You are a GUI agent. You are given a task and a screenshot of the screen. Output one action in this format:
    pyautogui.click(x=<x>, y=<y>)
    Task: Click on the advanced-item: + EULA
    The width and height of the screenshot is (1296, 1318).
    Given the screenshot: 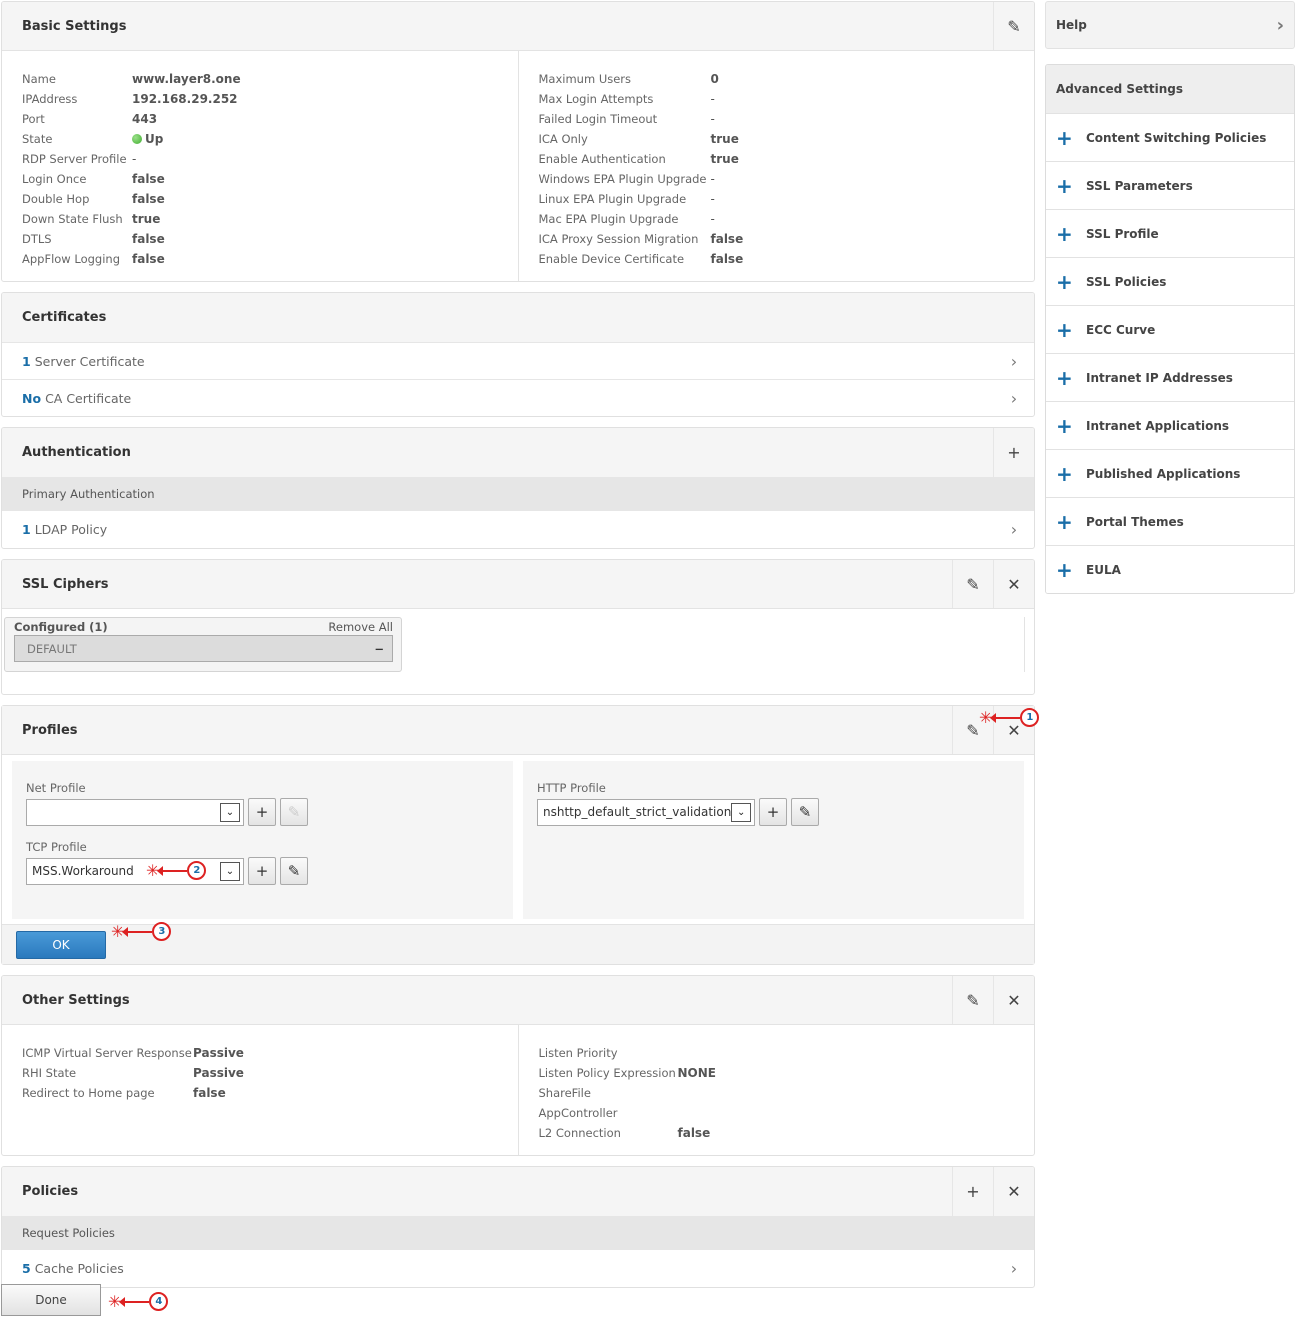 What is the action you would take?
    pyautogui.click(x=1170, y=569)
    